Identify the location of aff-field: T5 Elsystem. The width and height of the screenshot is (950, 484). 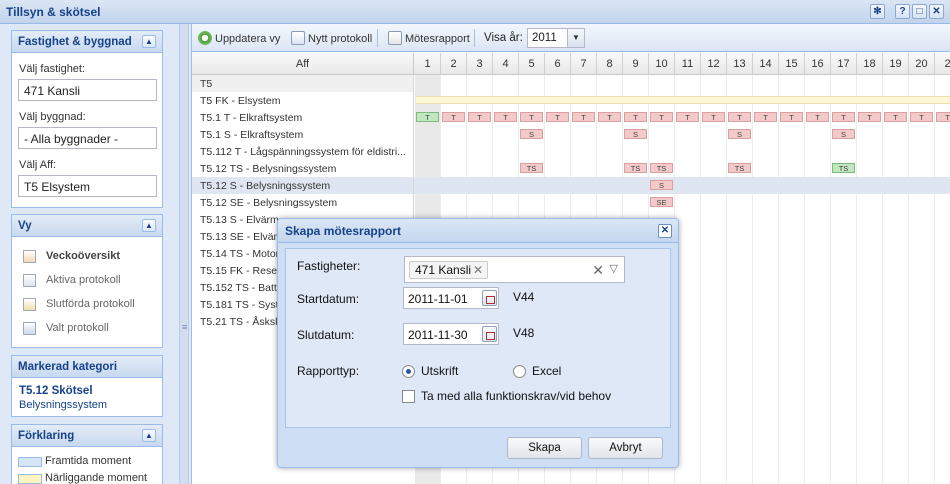
(87, 186).